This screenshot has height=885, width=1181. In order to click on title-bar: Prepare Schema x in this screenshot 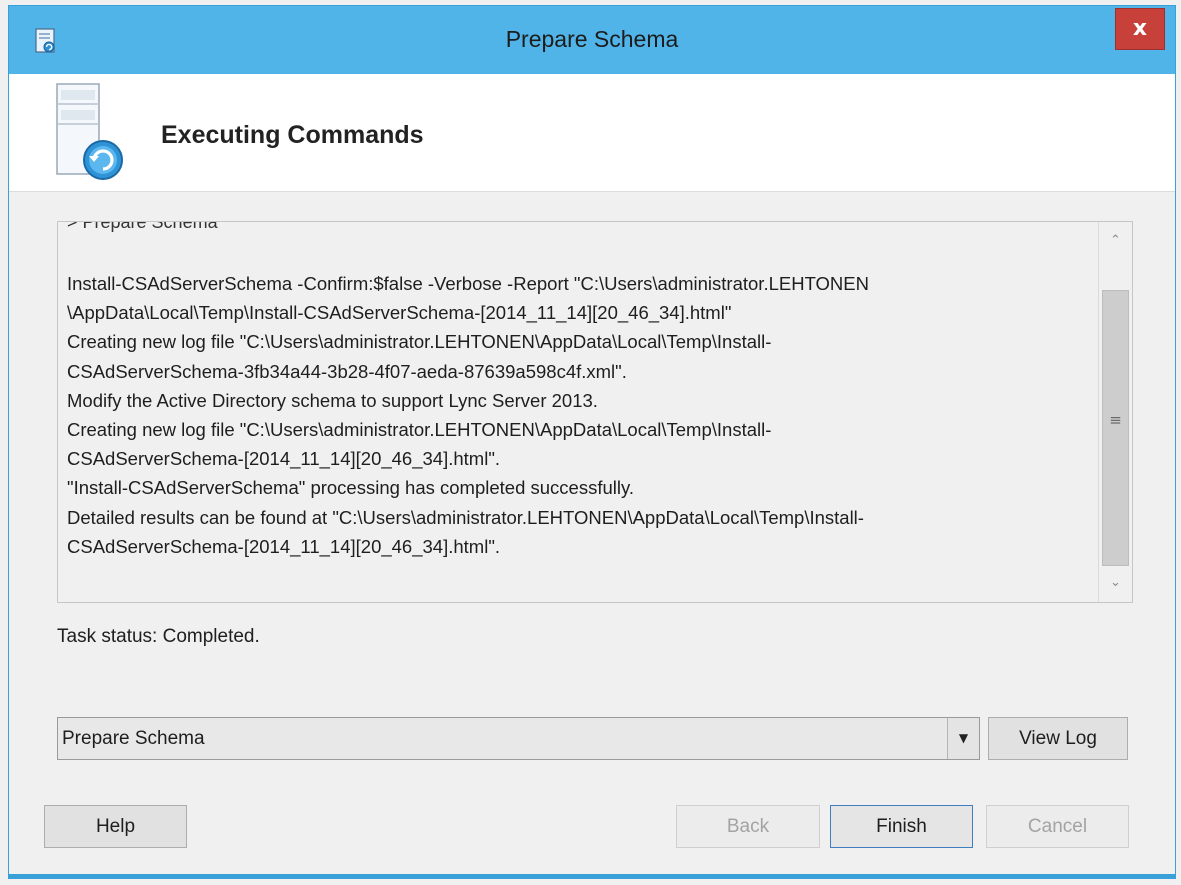, I will do `click(592, 40)`.